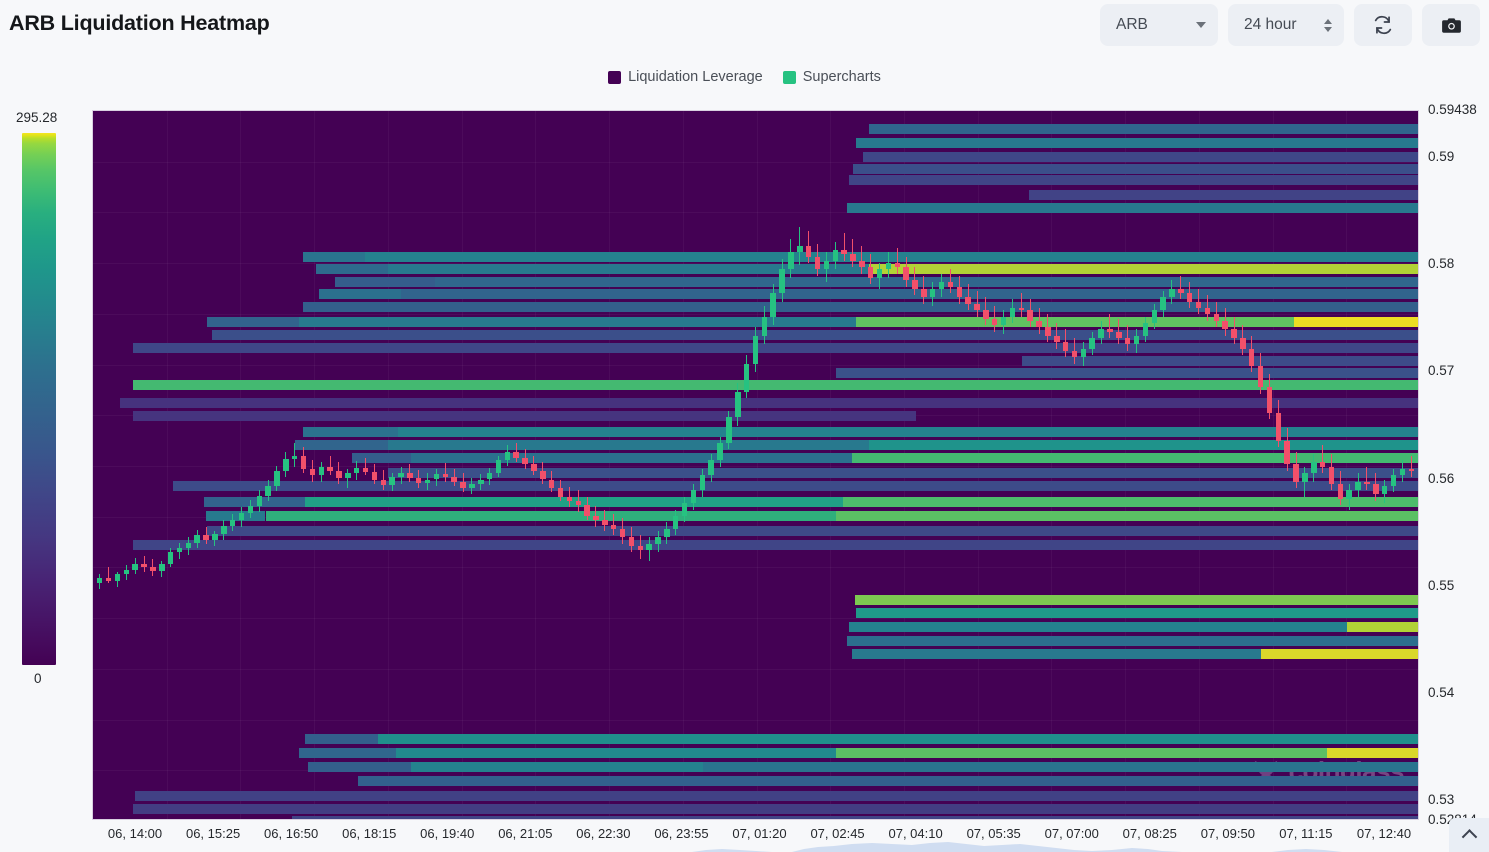 The image size is (1489, 852). Describe the element at coordinates (1286, 25) in the screenshot. I see `timeframe-select: 24 hour` at that location.